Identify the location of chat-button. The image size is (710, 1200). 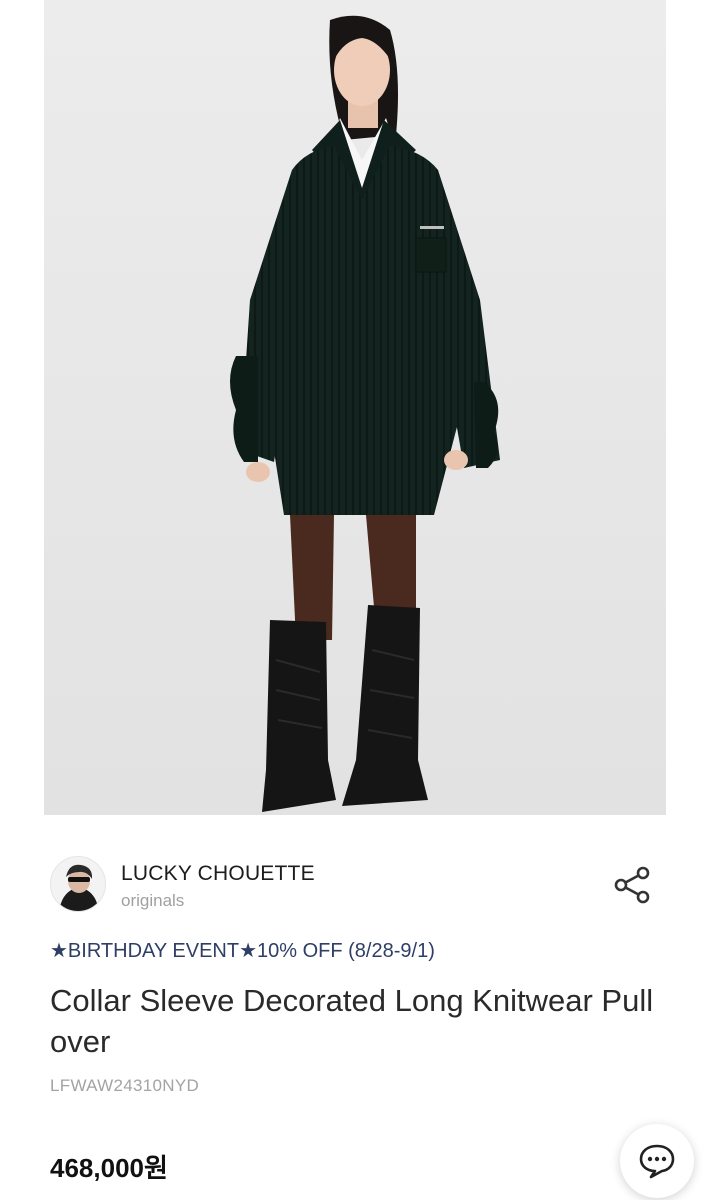
(657, 1161).